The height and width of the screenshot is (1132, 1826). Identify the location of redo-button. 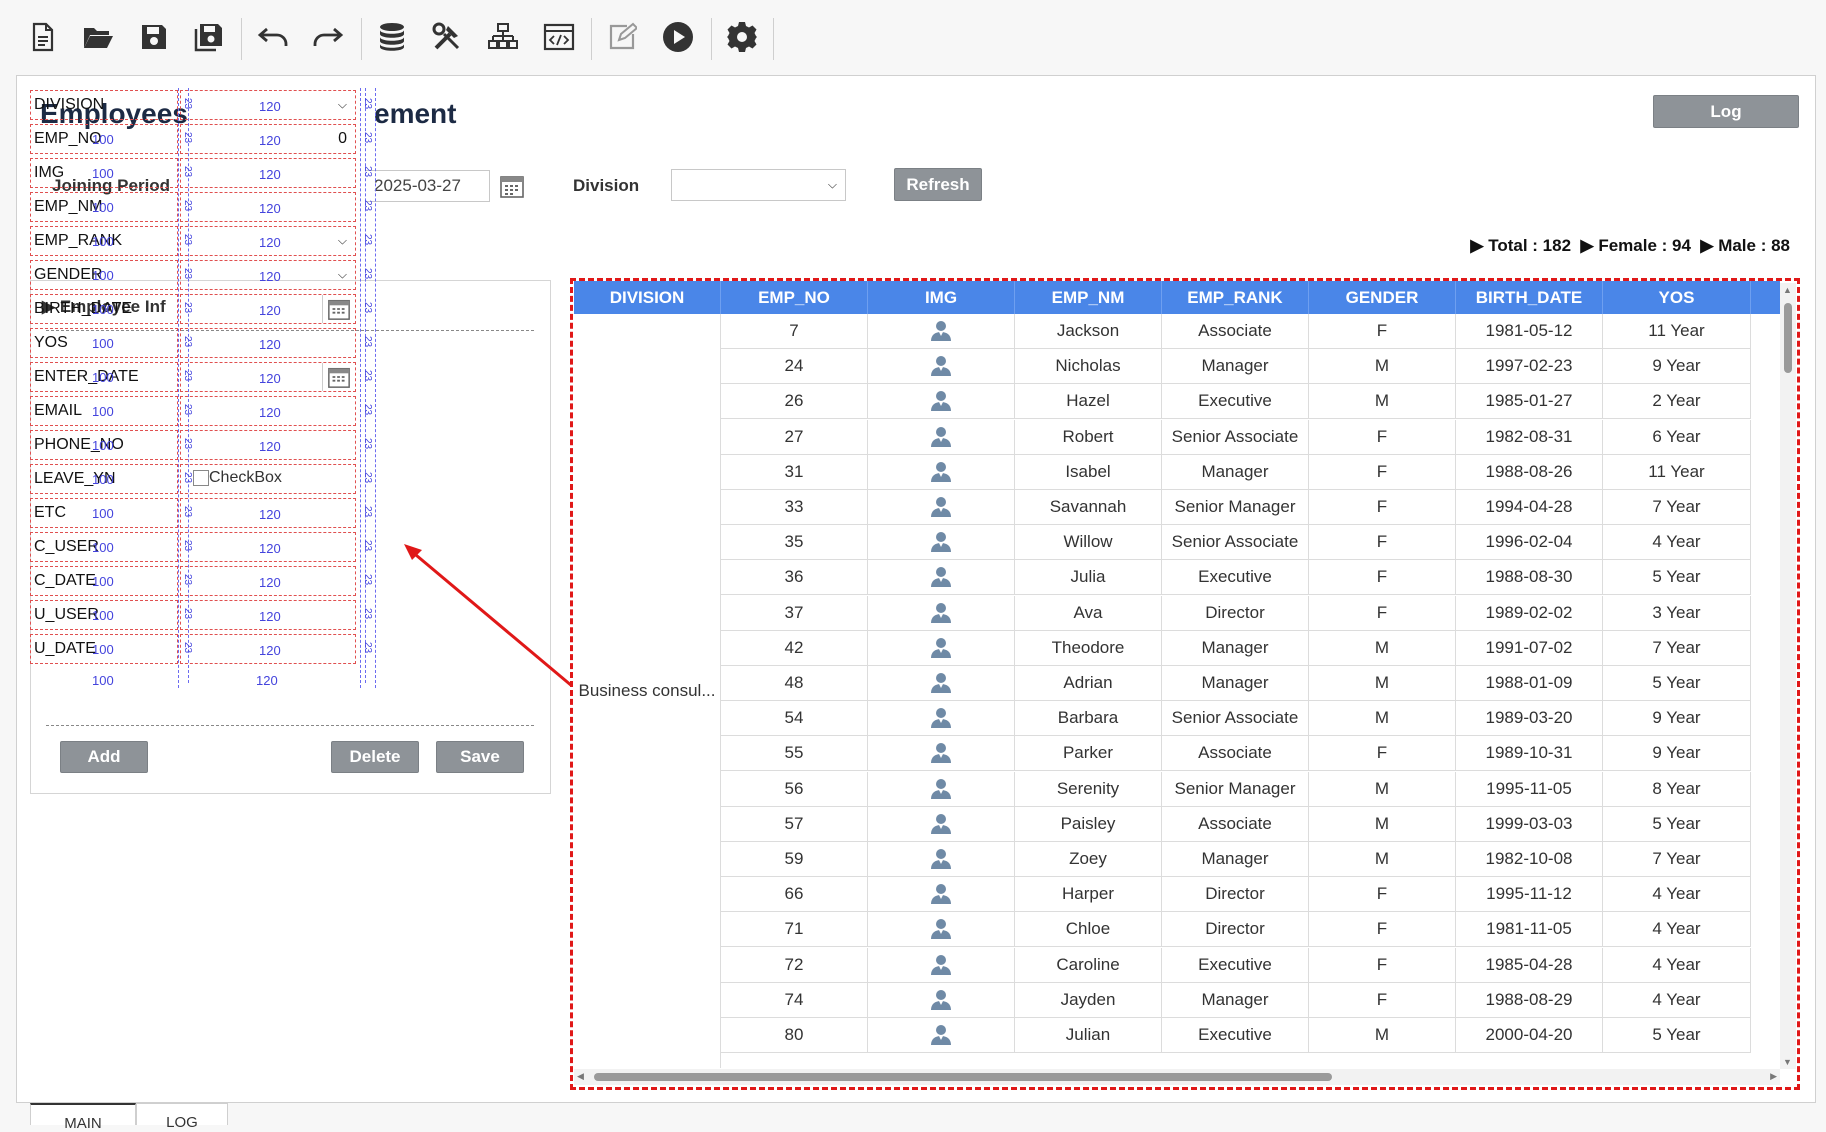
(328, 37).